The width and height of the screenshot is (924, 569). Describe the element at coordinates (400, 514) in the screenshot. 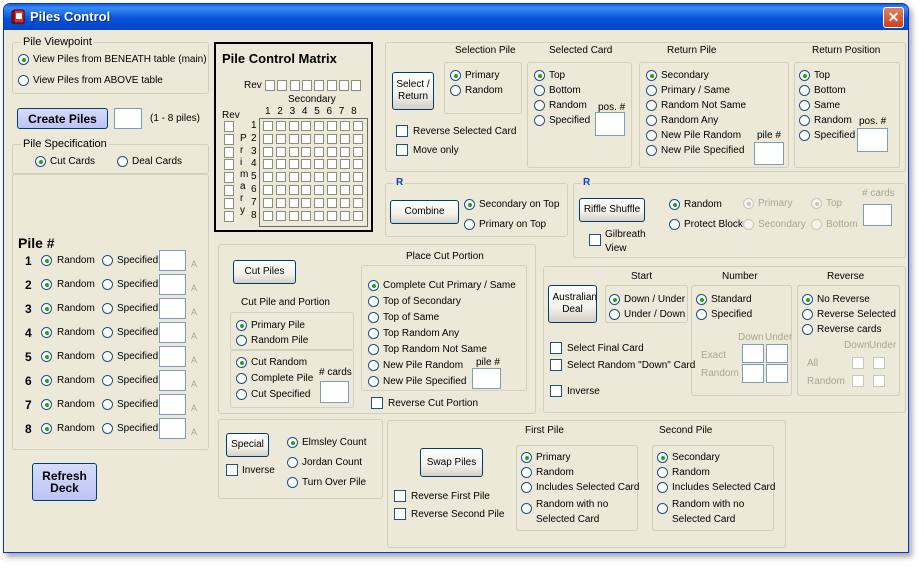

I see `reverse-second-checkbox` at that location.